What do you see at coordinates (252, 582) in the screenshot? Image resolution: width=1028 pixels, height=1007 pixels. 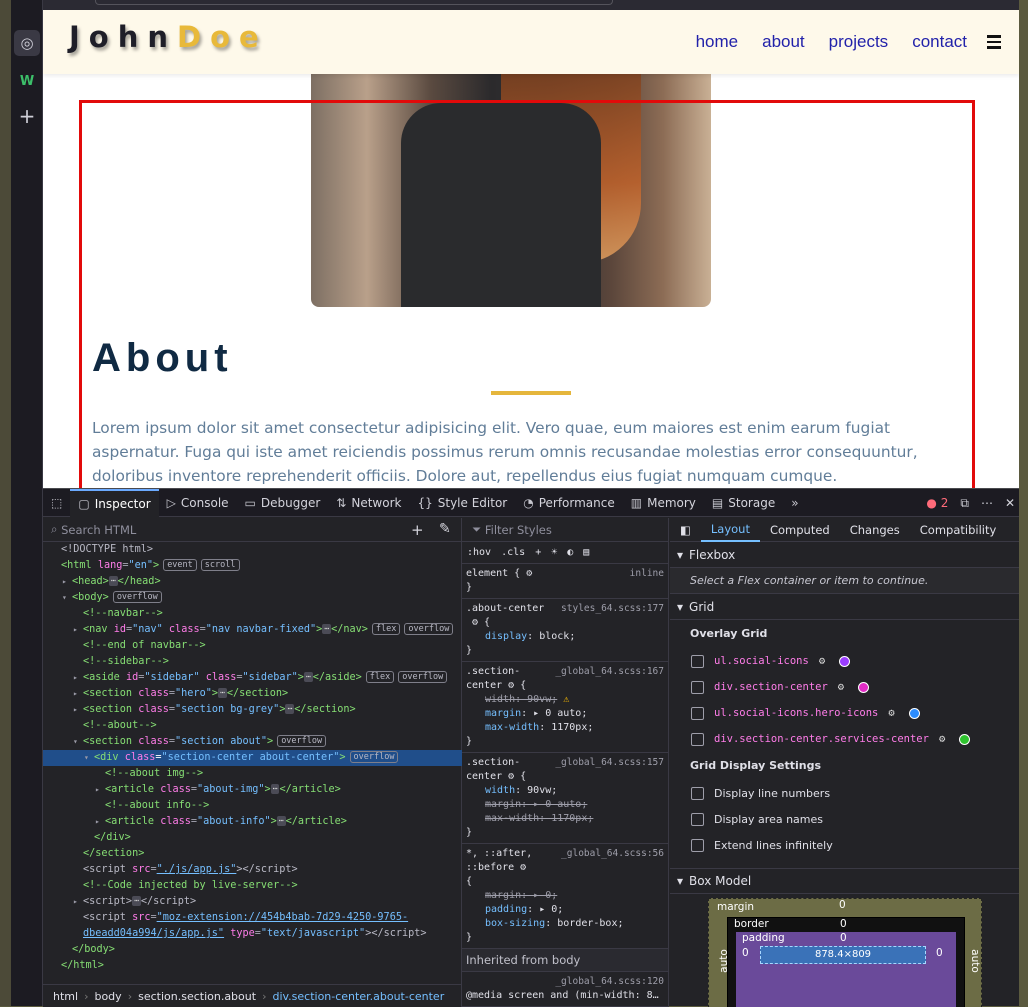 I see `dom-node: ▸ <head> ⋯ </head>` at bounding box center [252, 582].